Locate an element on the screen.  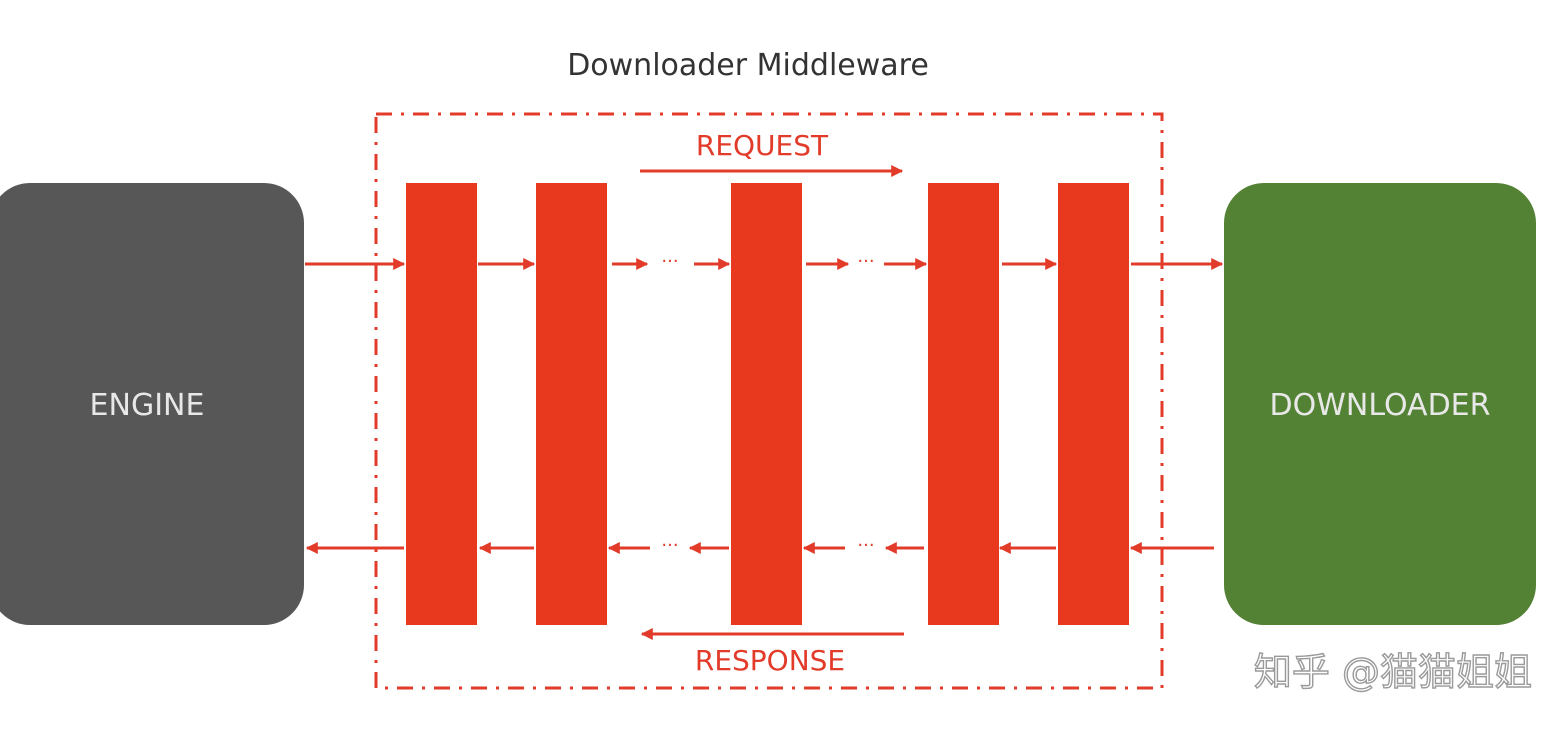
response-ellipsis-2: ··· is located at coordinates (865, 545).